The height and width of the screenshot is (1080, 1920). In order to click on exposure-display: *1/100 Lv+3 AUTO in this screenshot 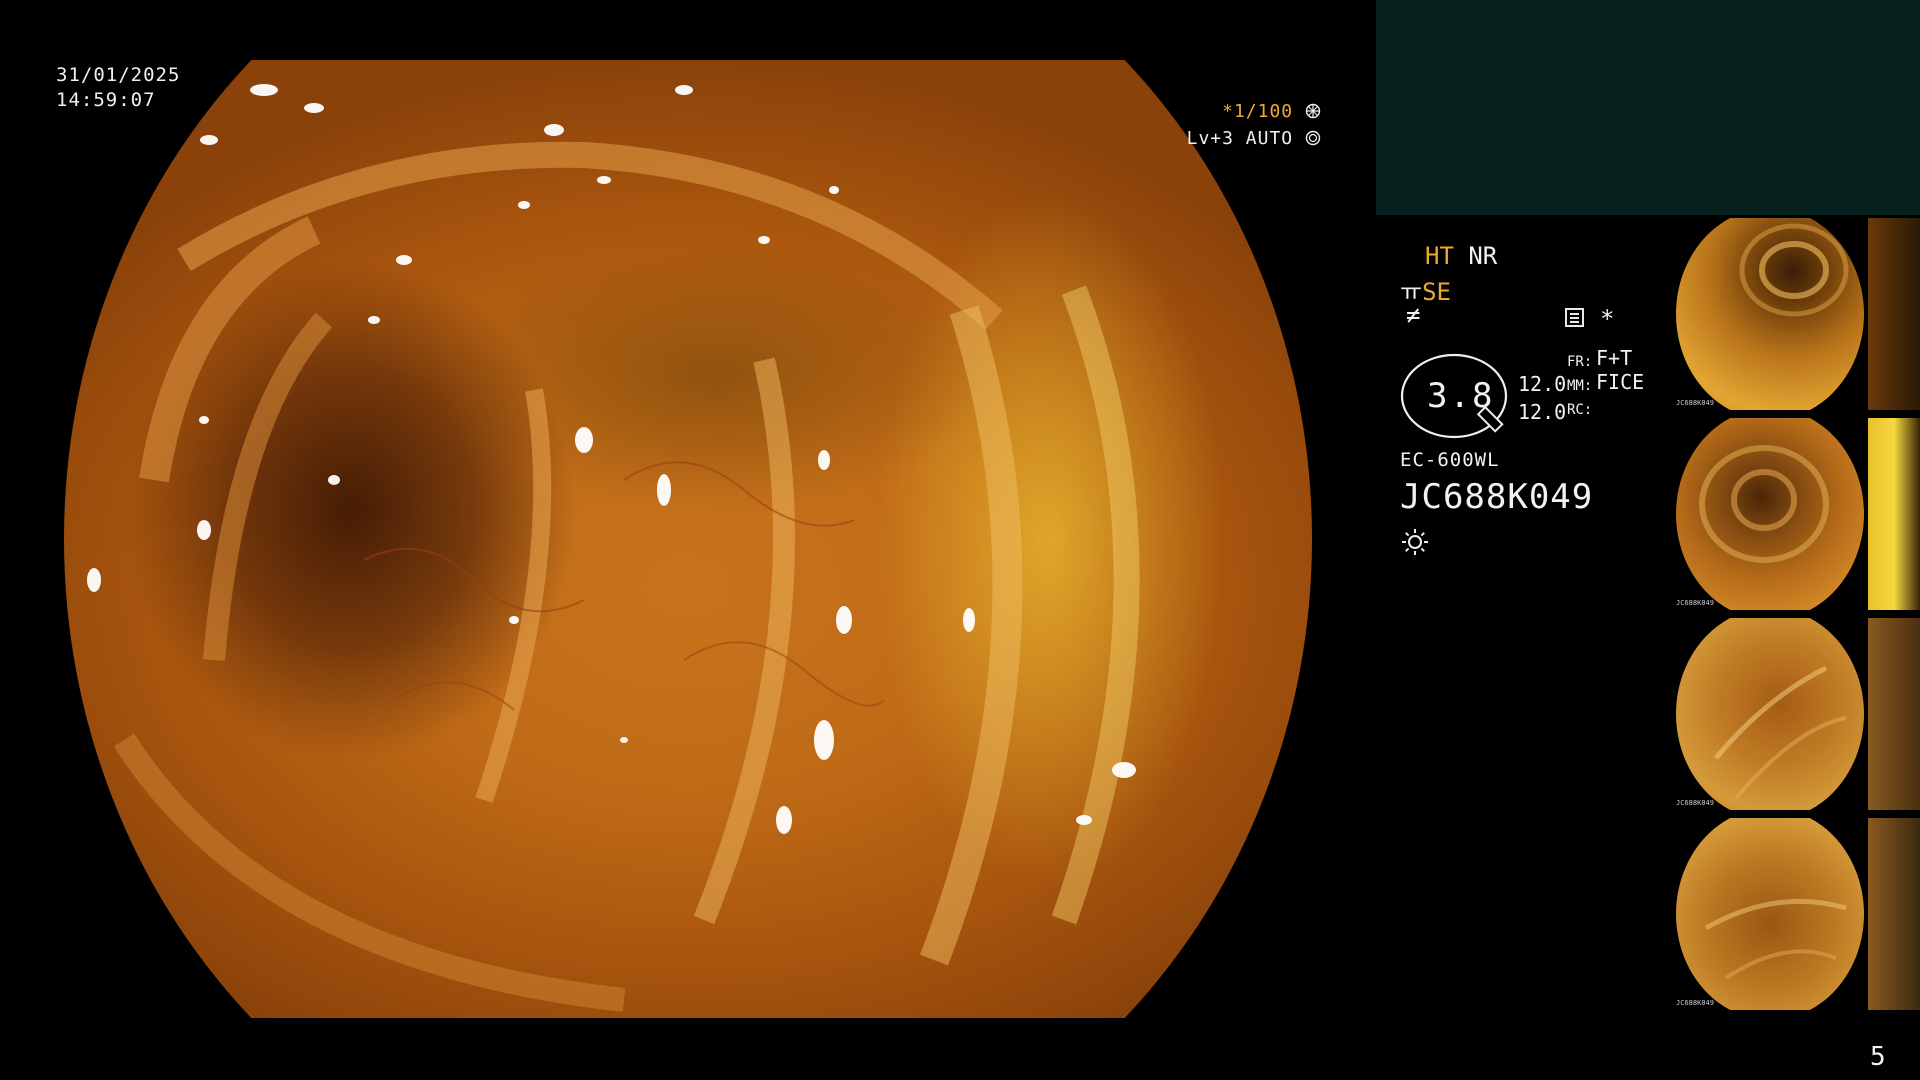, I will do `click(1254, 125)`.